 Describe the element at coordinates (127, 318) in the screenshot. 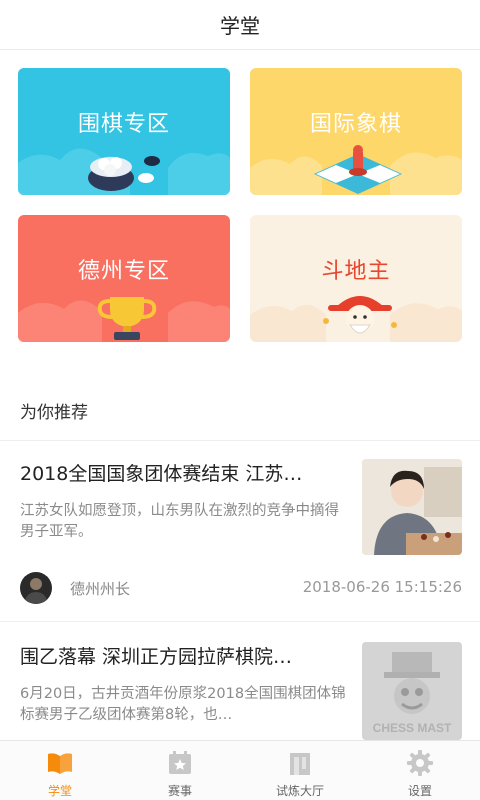

I see `trophy-icon` at that location.